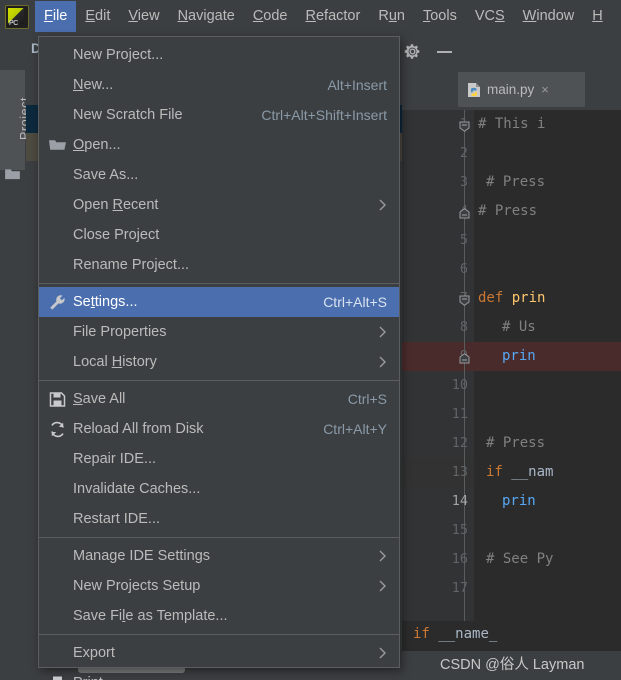 Image resolution: width=621 pixels, height=680 pixels. Describe the element at coordinates (532, 472) in the screenshot. I see `code-token: __nam` at that location.